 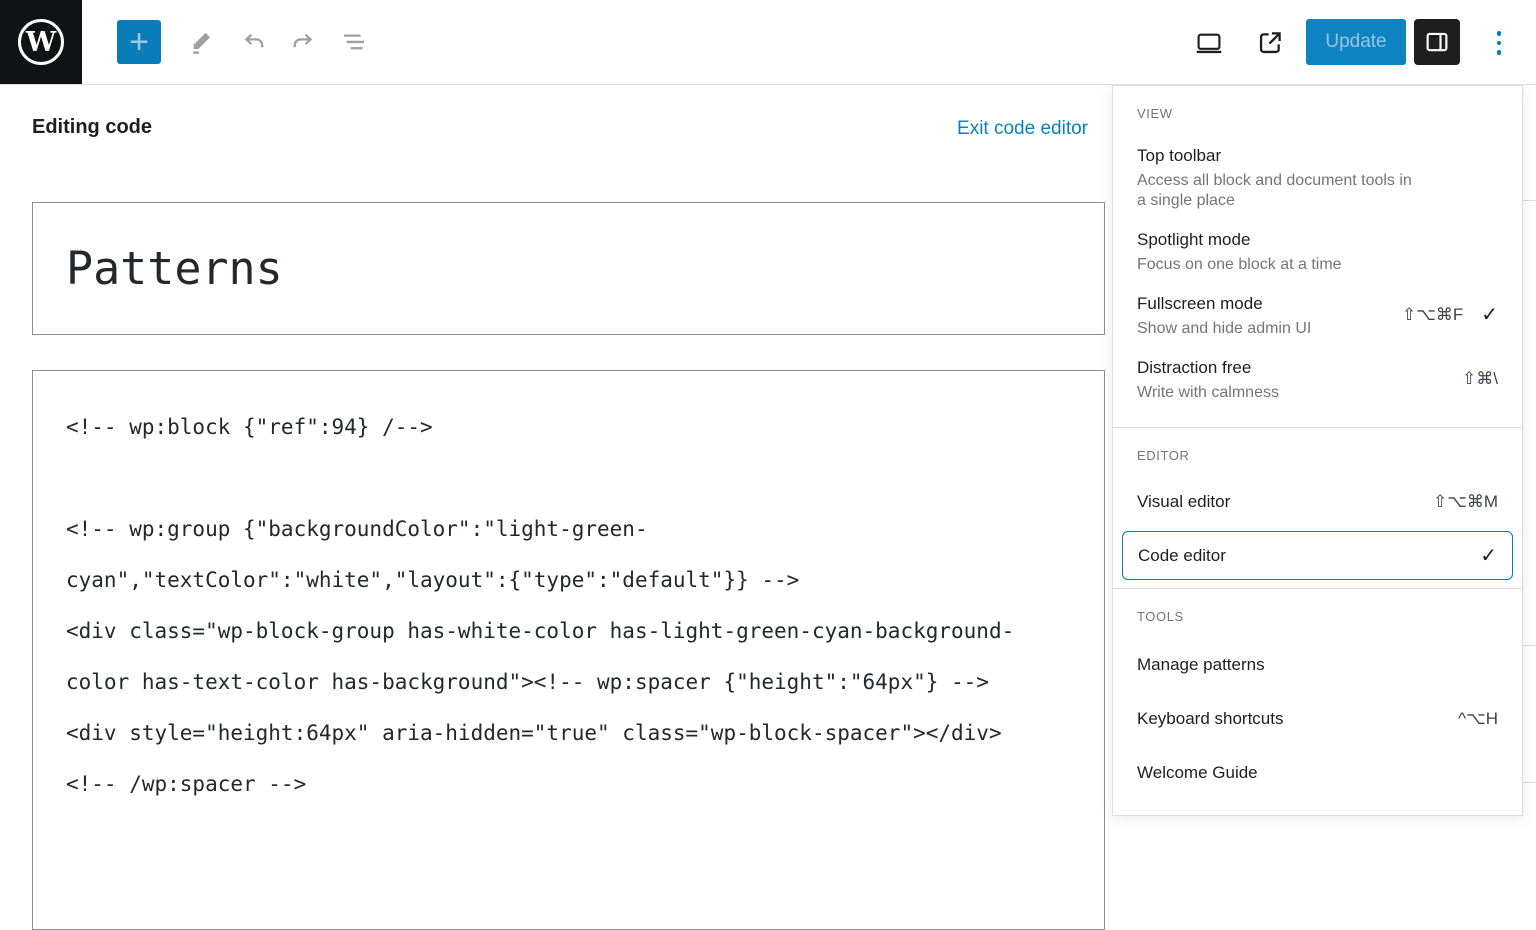 What do you see at coordinates (1317, 555) in the screenshot?
I see `menu-item-code-editor: Code editor ✓` at bounding box center [1317, 555].